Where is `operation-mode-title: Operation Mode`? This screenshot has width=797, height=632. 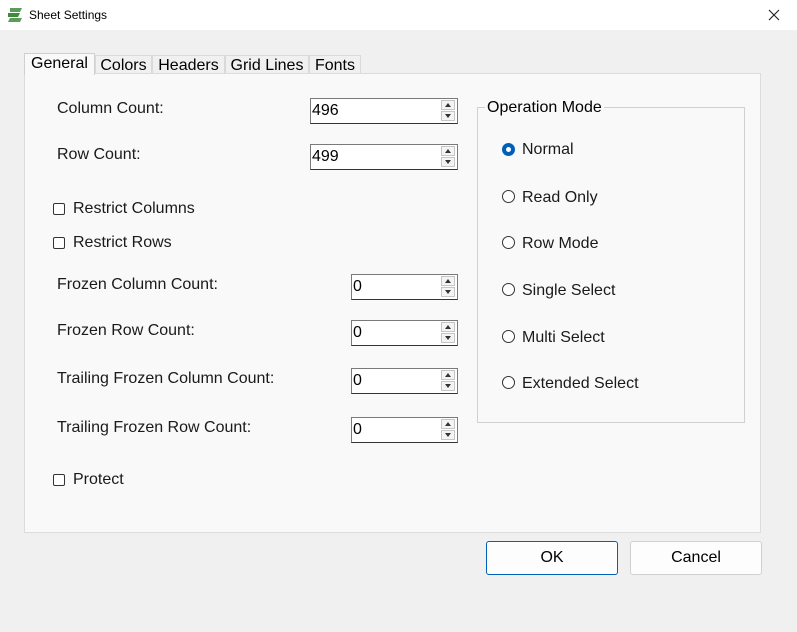
operation-mode-title: Operation Mode is located at coordinates (544, 108).